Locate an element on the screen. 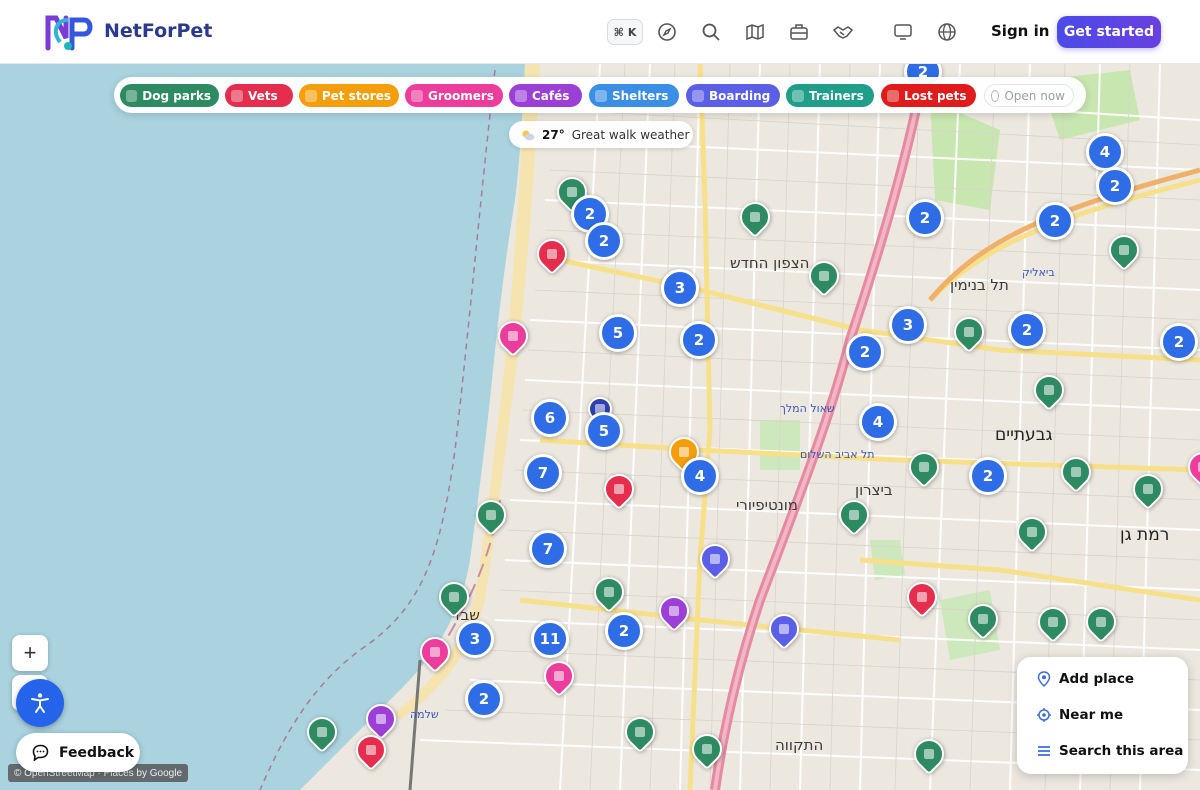  scissors-icon is located at coordinates (417, 95).